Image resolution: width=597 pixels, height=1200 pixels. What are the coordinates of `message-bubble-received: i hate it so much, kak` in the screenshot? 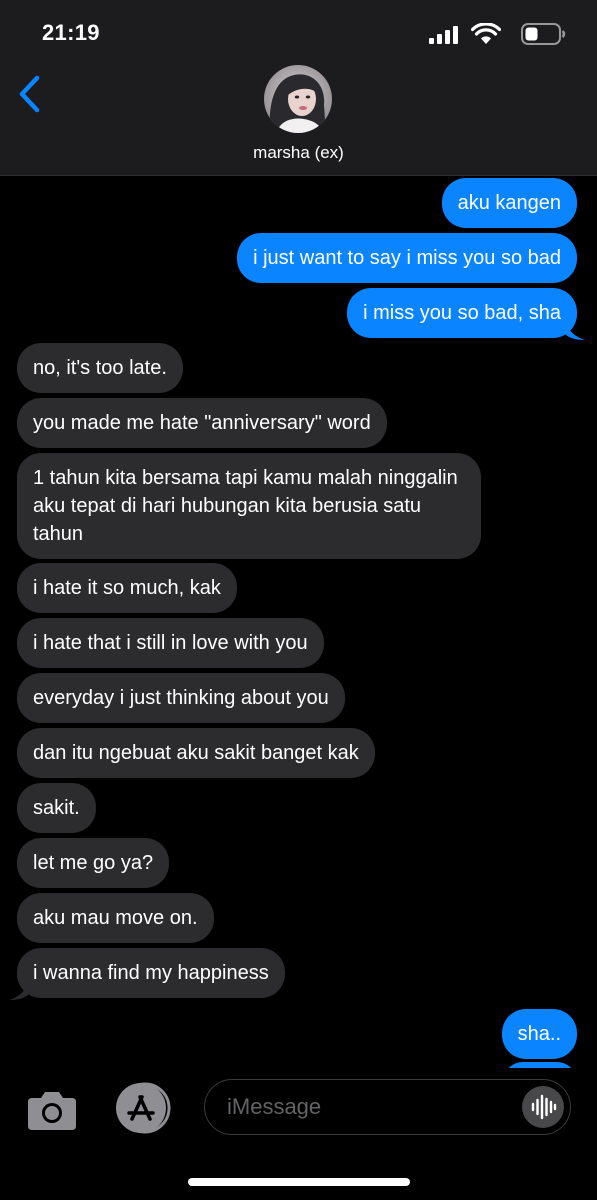 It's located at (127, 588).